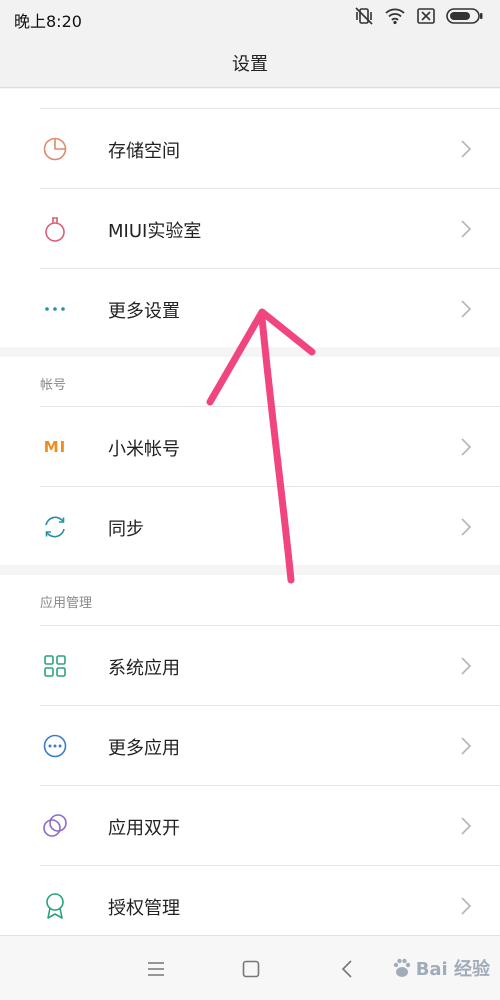 Image resolution: width=500 pixels, height=1000 pixels. I want to click on status-icons, so click(419, 18).